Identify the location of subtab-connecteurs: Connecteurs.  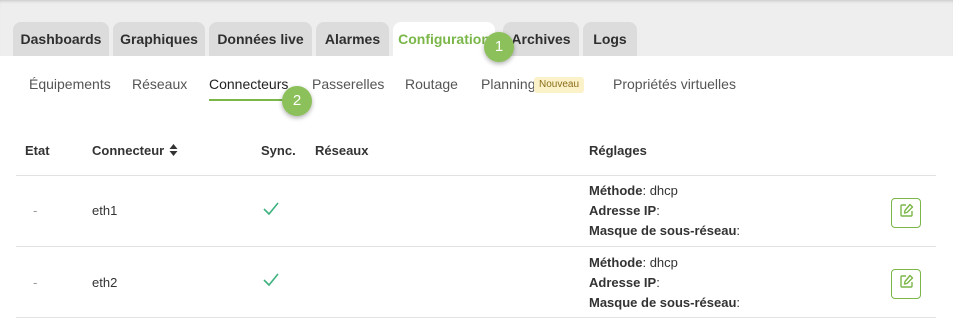
(248, 84).